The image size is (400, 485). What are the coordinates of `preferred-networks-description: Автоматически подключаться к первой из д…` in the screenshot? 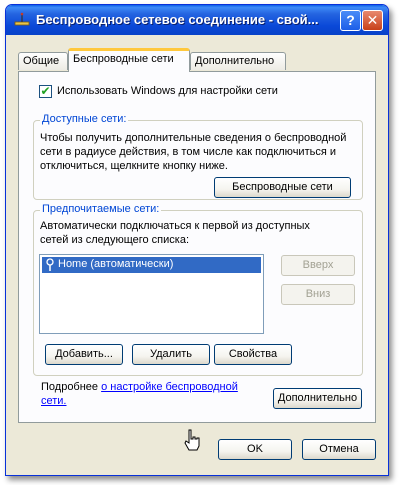 It's located at (175, 233).